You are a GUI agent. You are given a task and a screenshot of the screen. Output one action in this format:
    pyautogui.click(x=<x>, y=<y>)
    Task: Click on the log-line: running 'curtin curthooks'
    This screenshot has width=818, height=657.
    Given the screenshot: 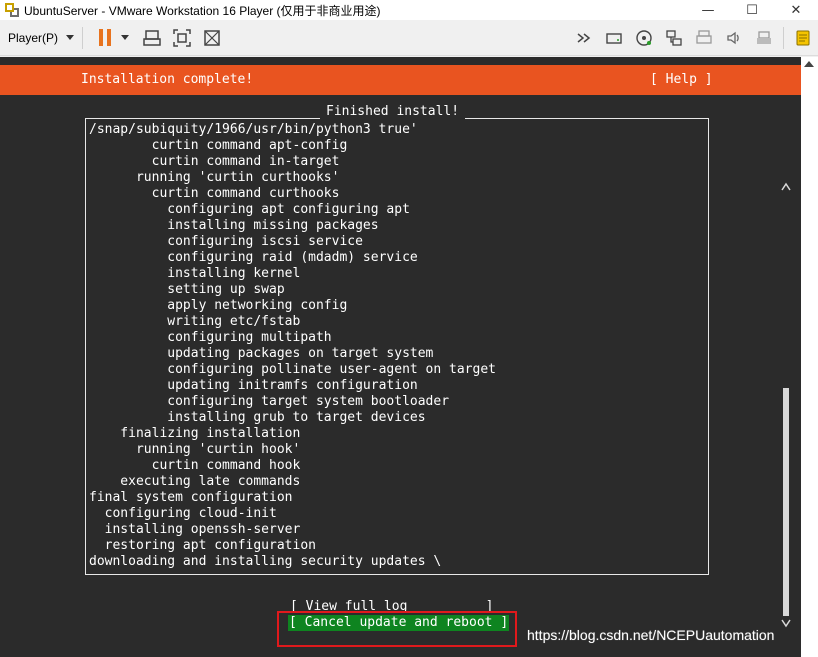 What is the action you would take?
    pyautogui.click(x=214, y=177)
    